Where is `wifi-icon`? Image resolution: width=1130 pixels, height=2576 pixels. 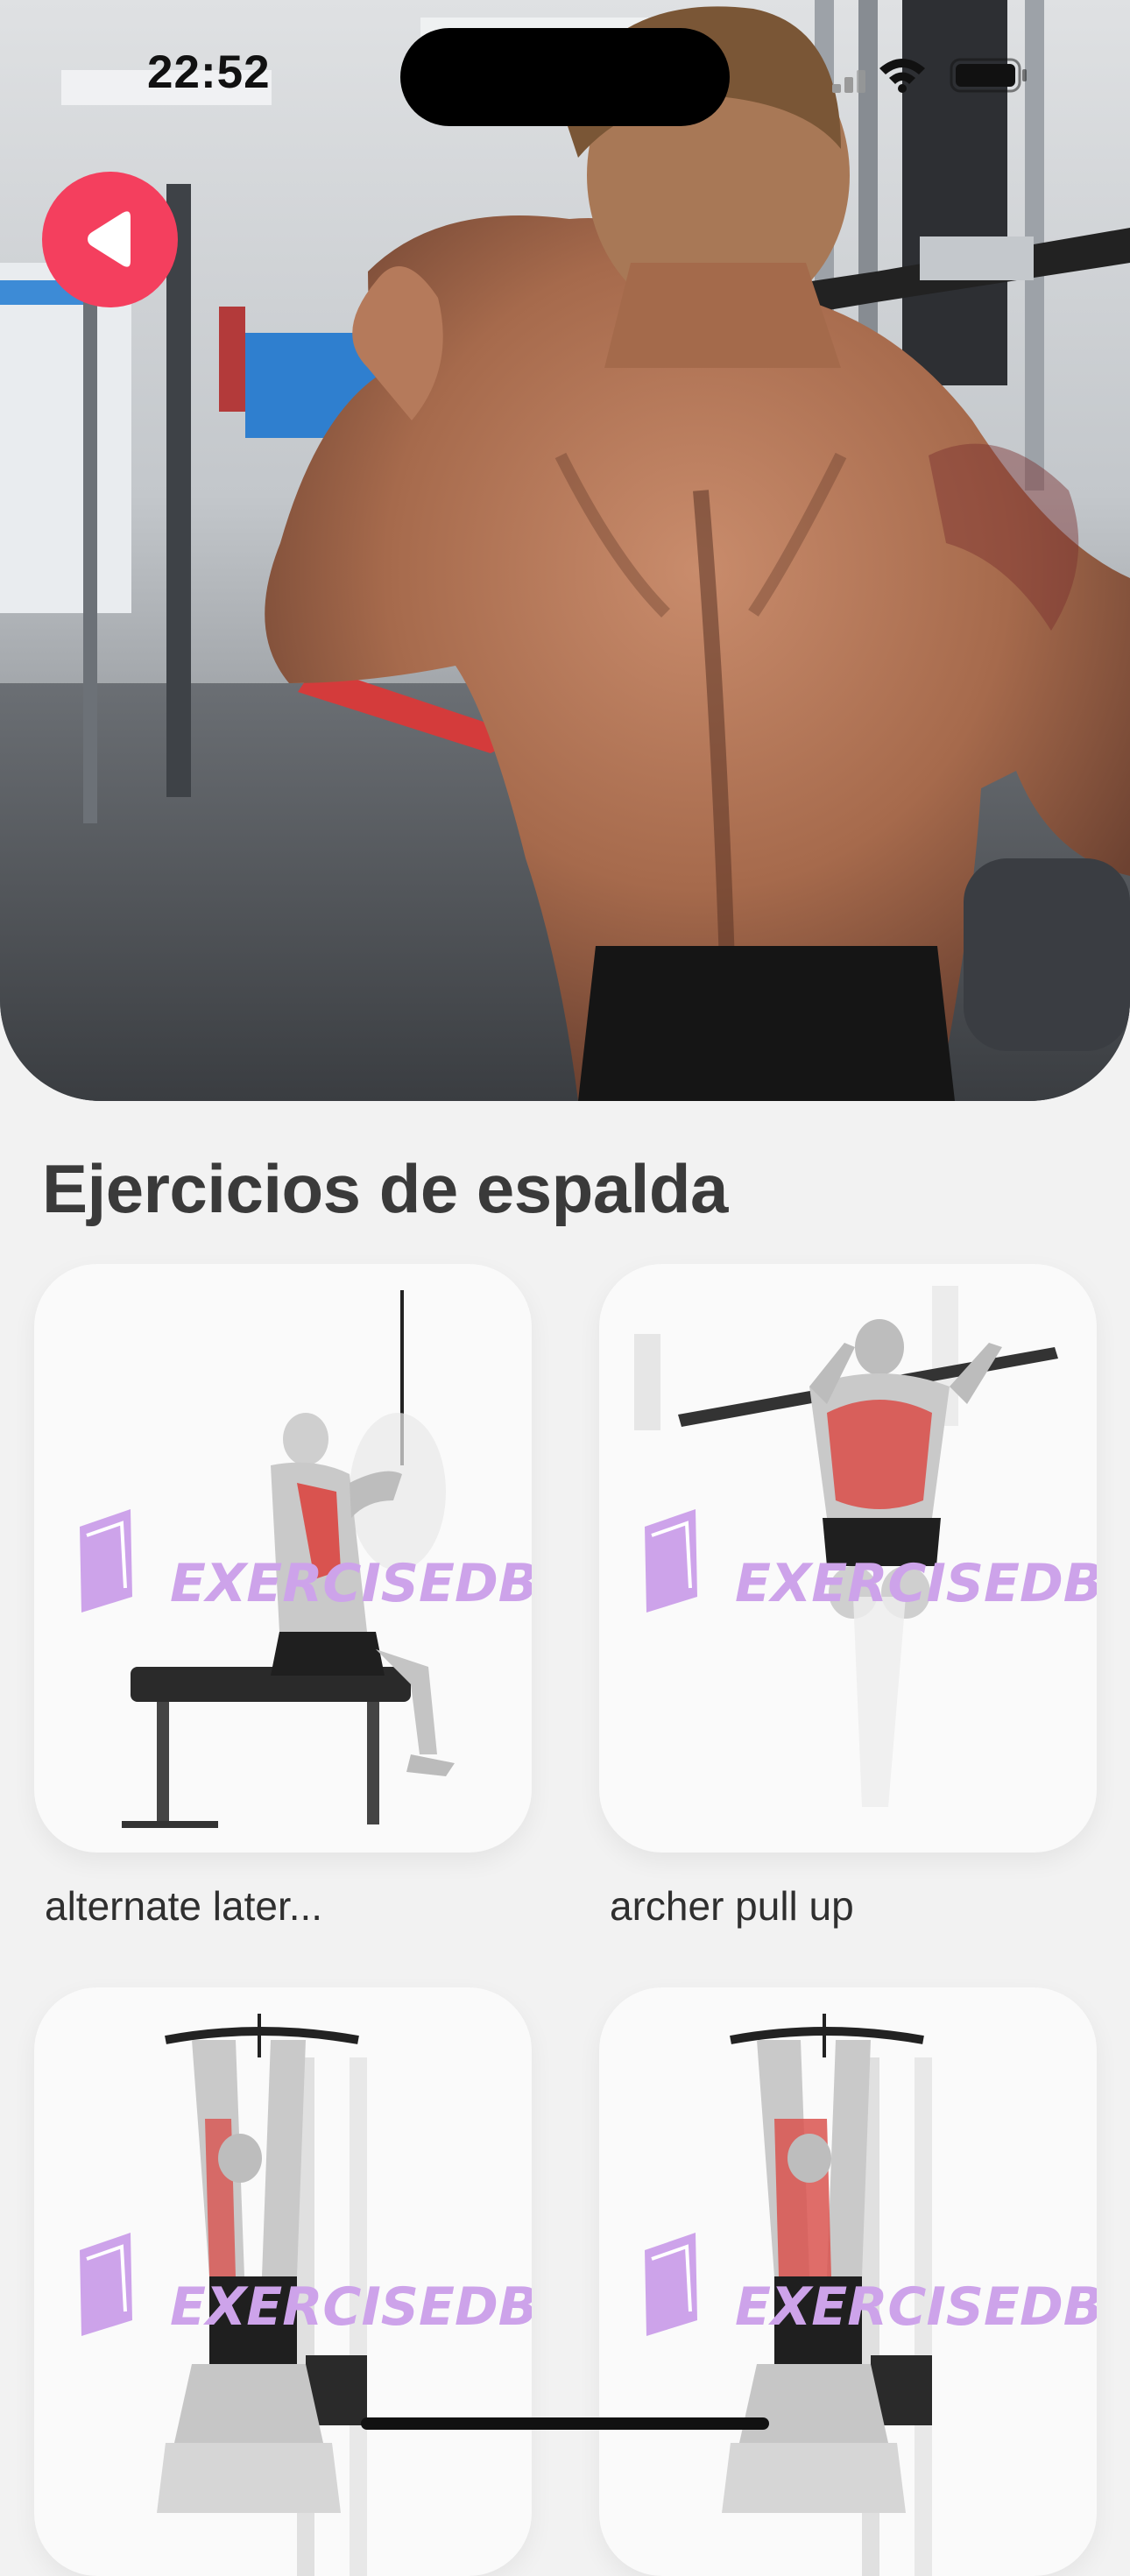 wifi-icon is located at coordinates (902, 76).